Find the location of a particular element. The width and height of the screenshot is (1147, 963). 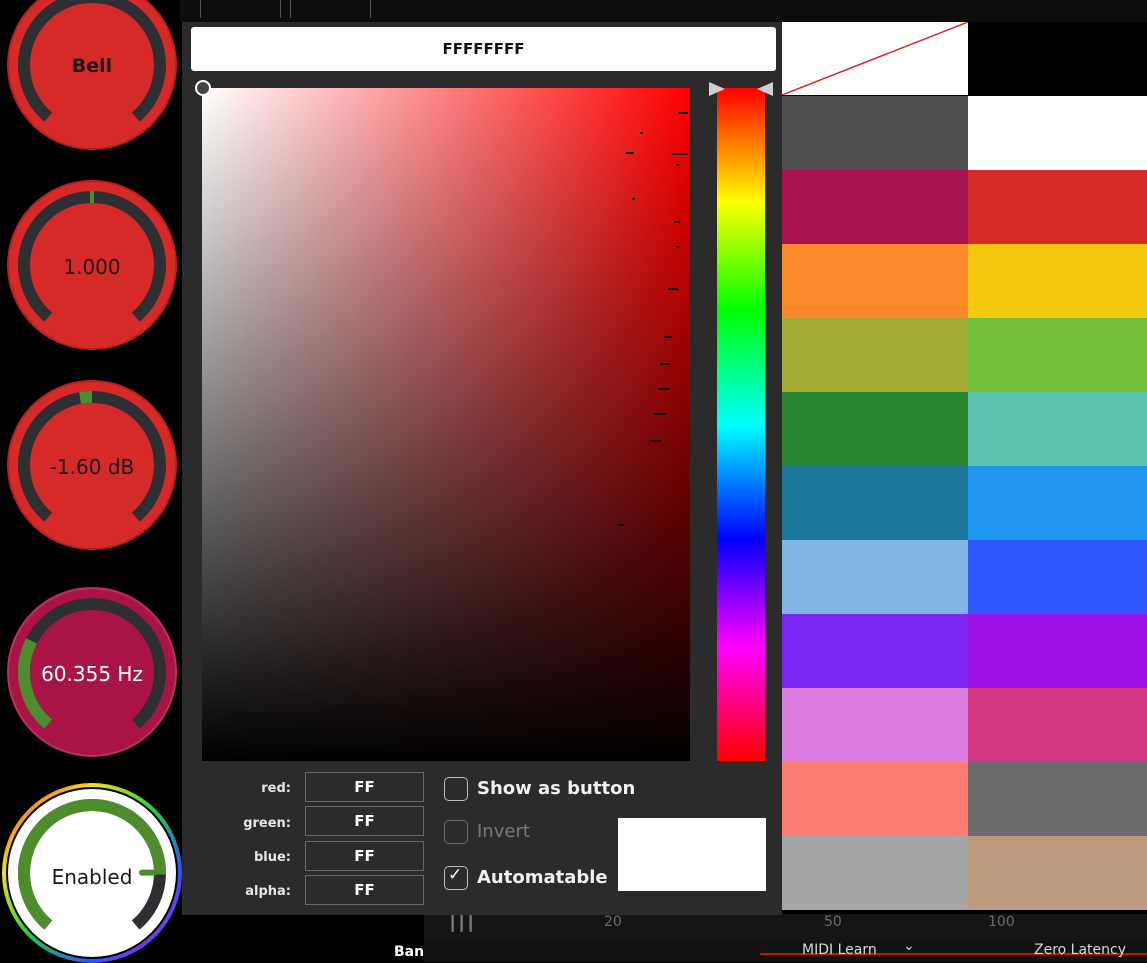

green-label: green: is located at coordinates (246, 823).